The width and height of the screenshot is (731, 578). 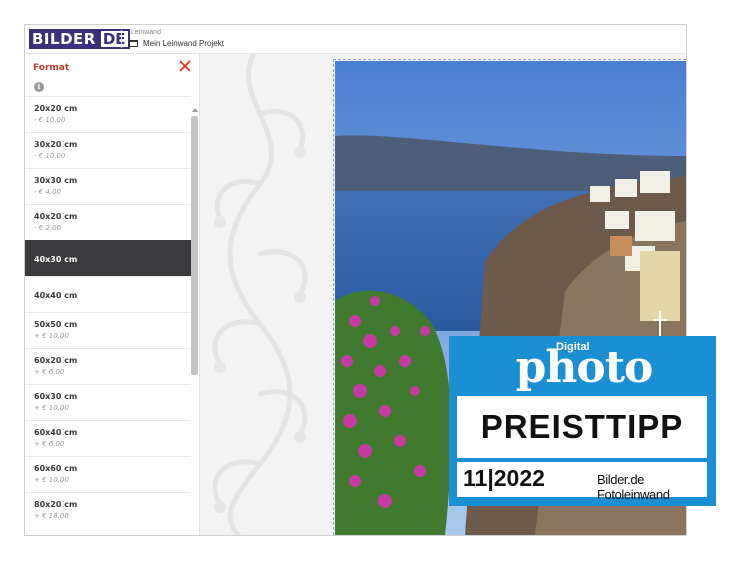 I want to click on format-option: 80x20 cm + € 18.00, so click(x=108, y=510).